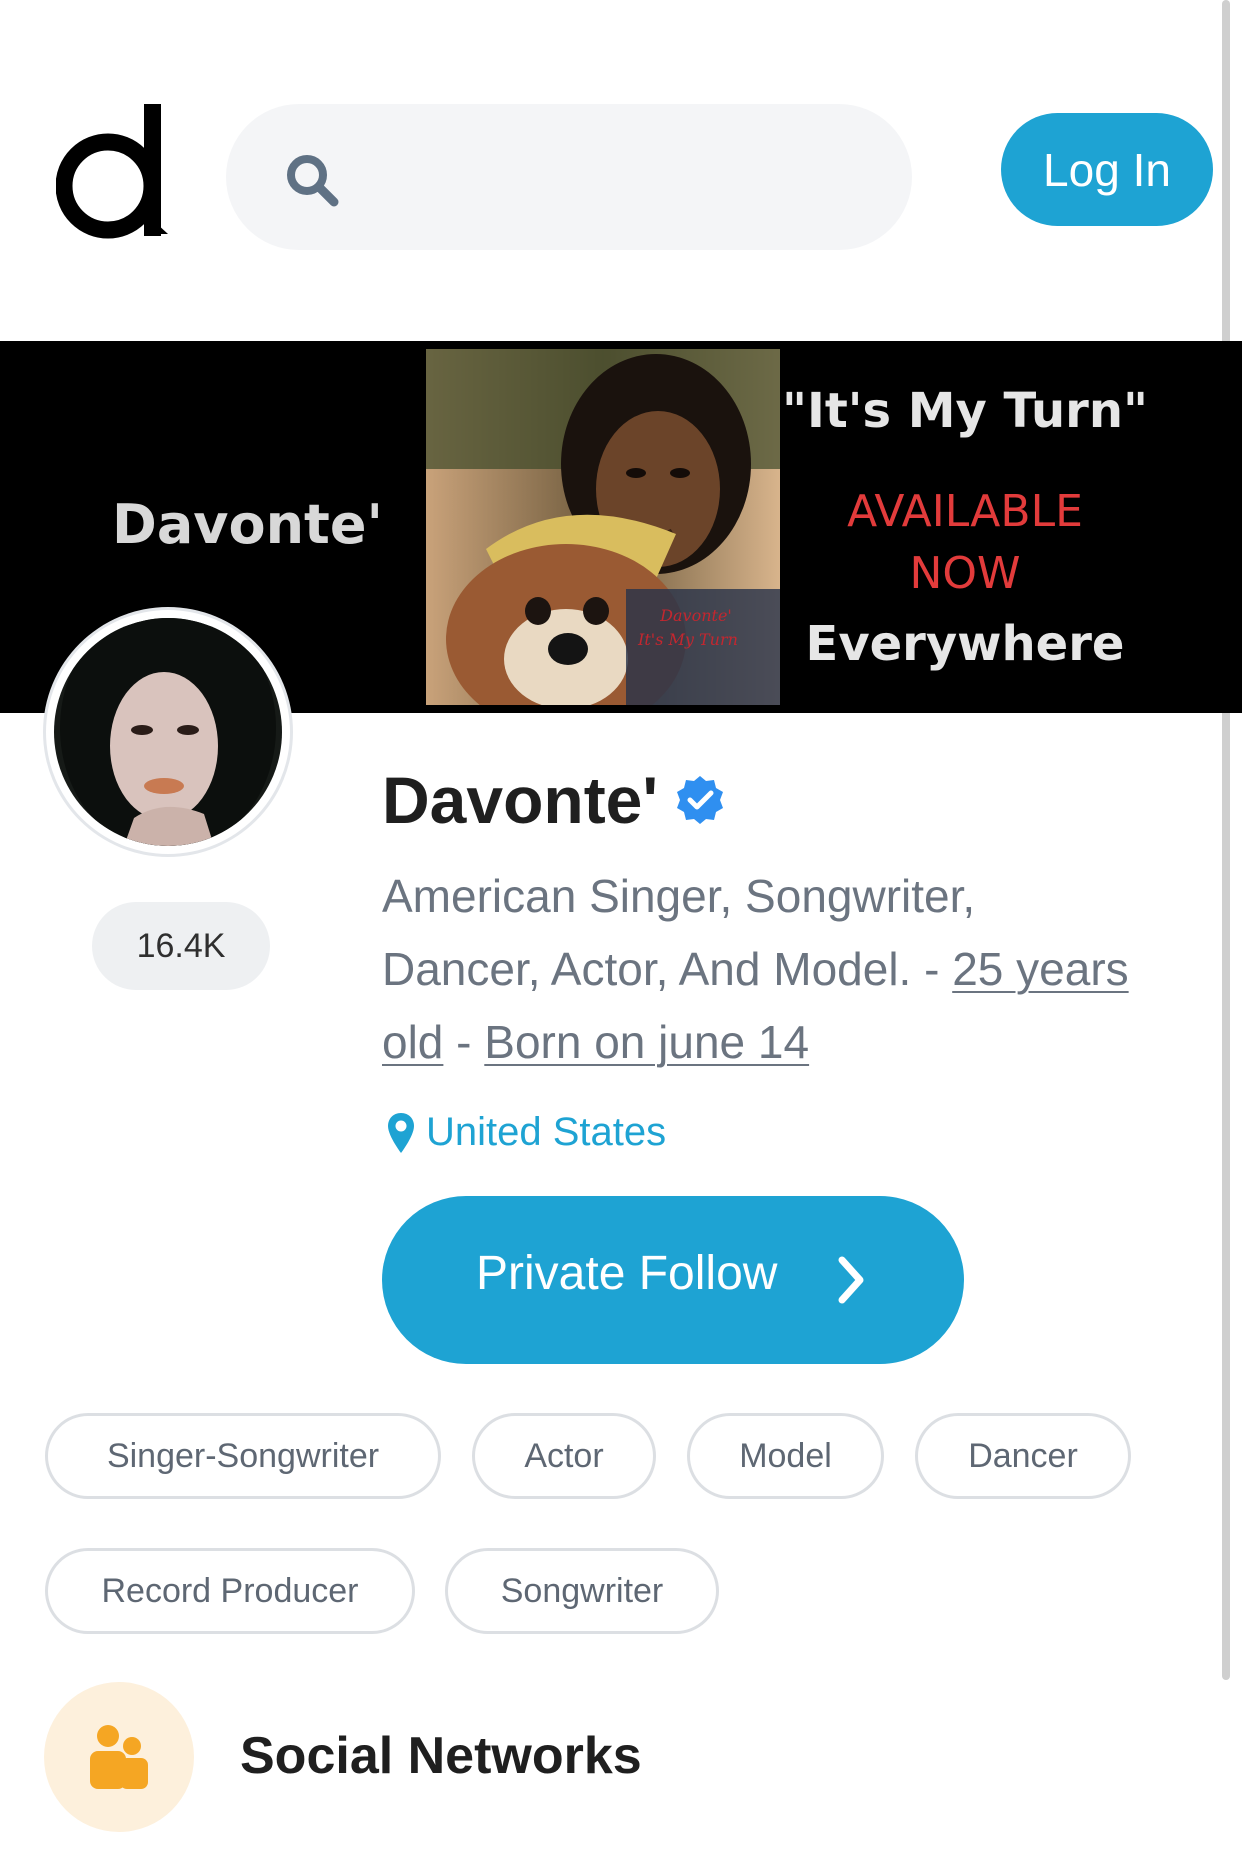  I want to click on tag-record-producer: Record Producer, so click(230, 1591).